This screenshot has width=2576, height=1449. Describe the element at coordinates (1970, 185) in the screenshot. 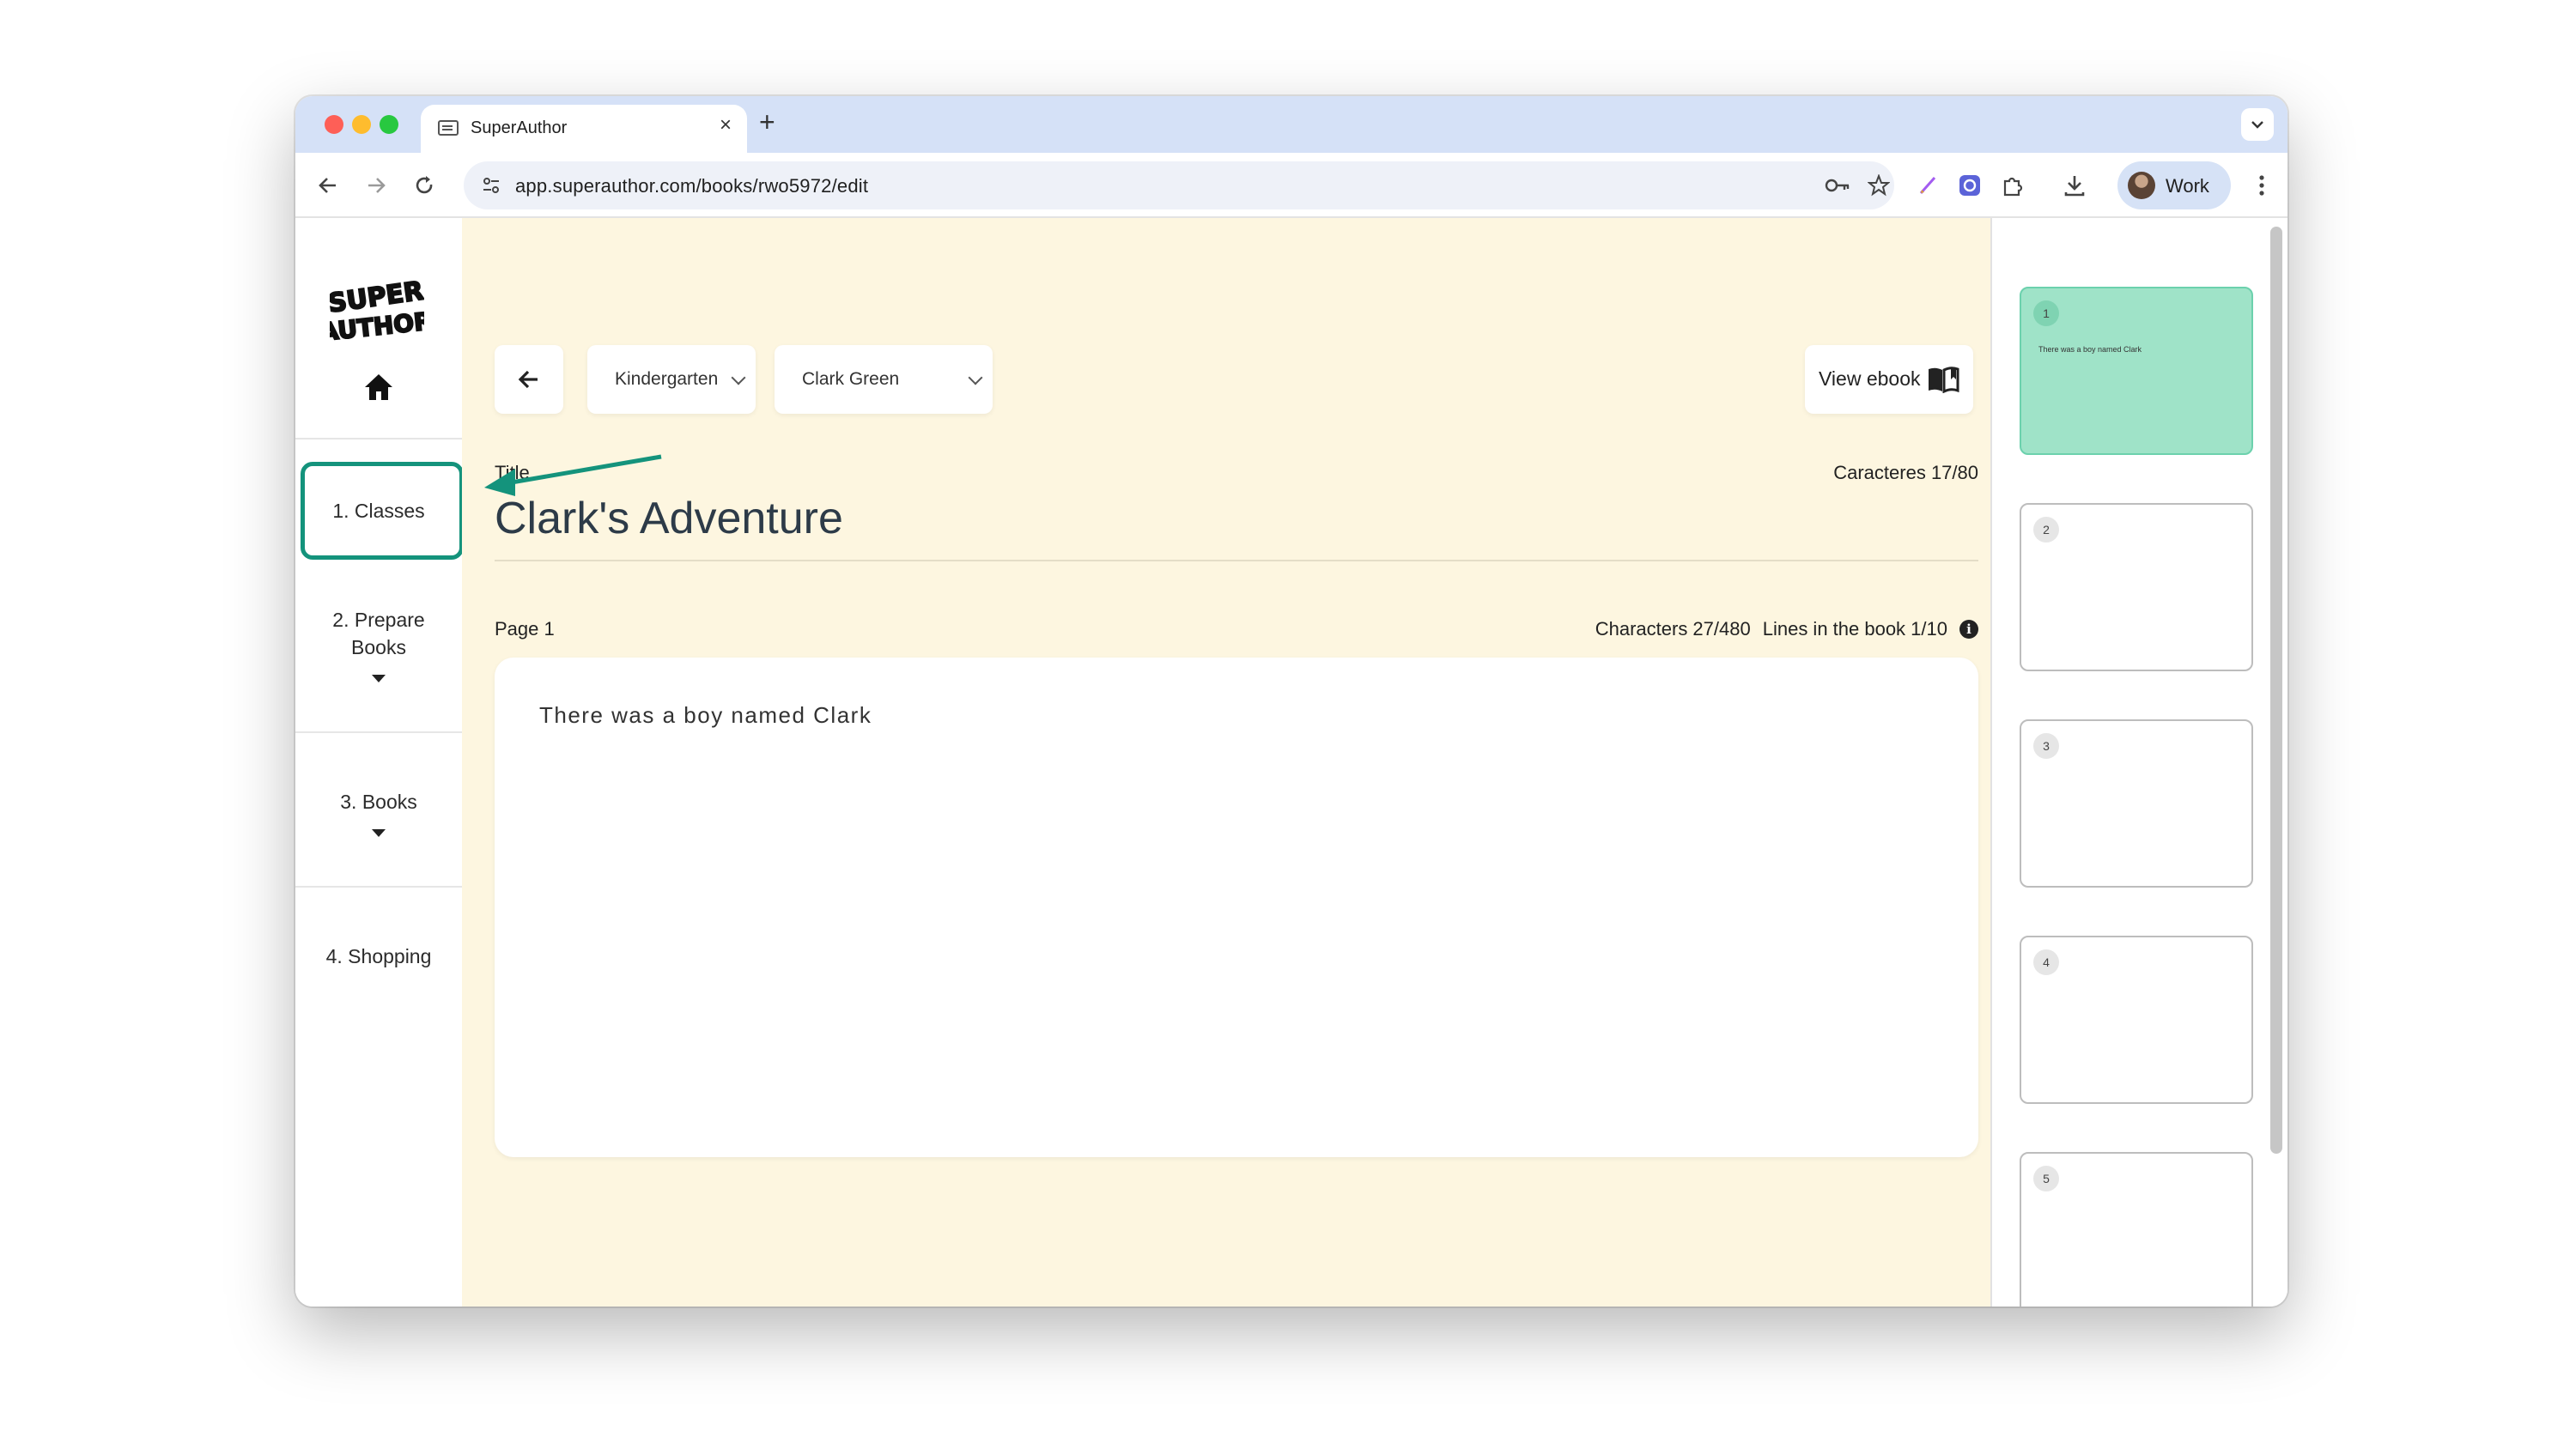

I see `extension-icon` at that location.